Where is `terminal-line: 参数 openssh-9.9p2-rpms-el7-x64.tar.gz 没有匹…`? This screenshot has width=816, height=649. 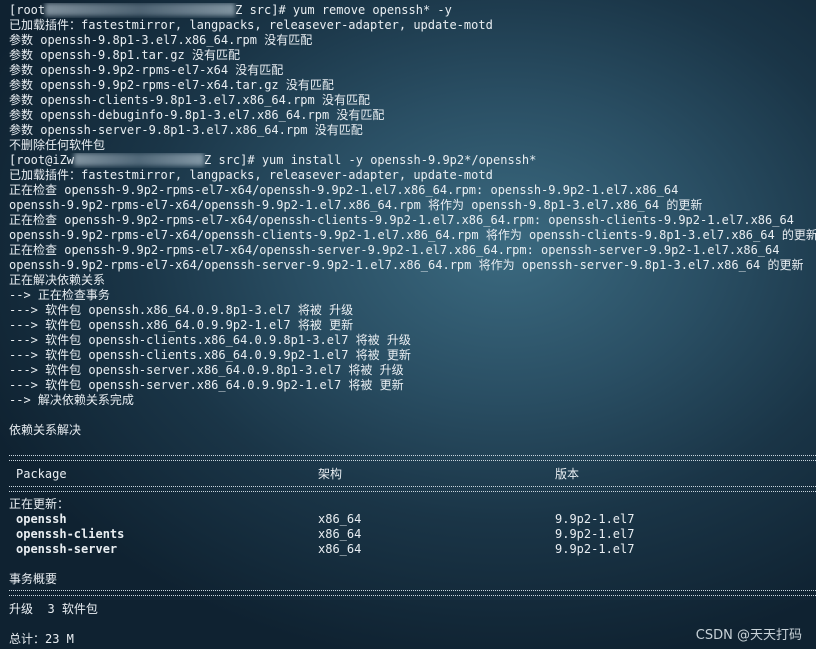 terminal-line: 参数 openssh-9.9p2-rpms-el7-x64.tar.gz 没有匹… is located at coordinates (171, 85).